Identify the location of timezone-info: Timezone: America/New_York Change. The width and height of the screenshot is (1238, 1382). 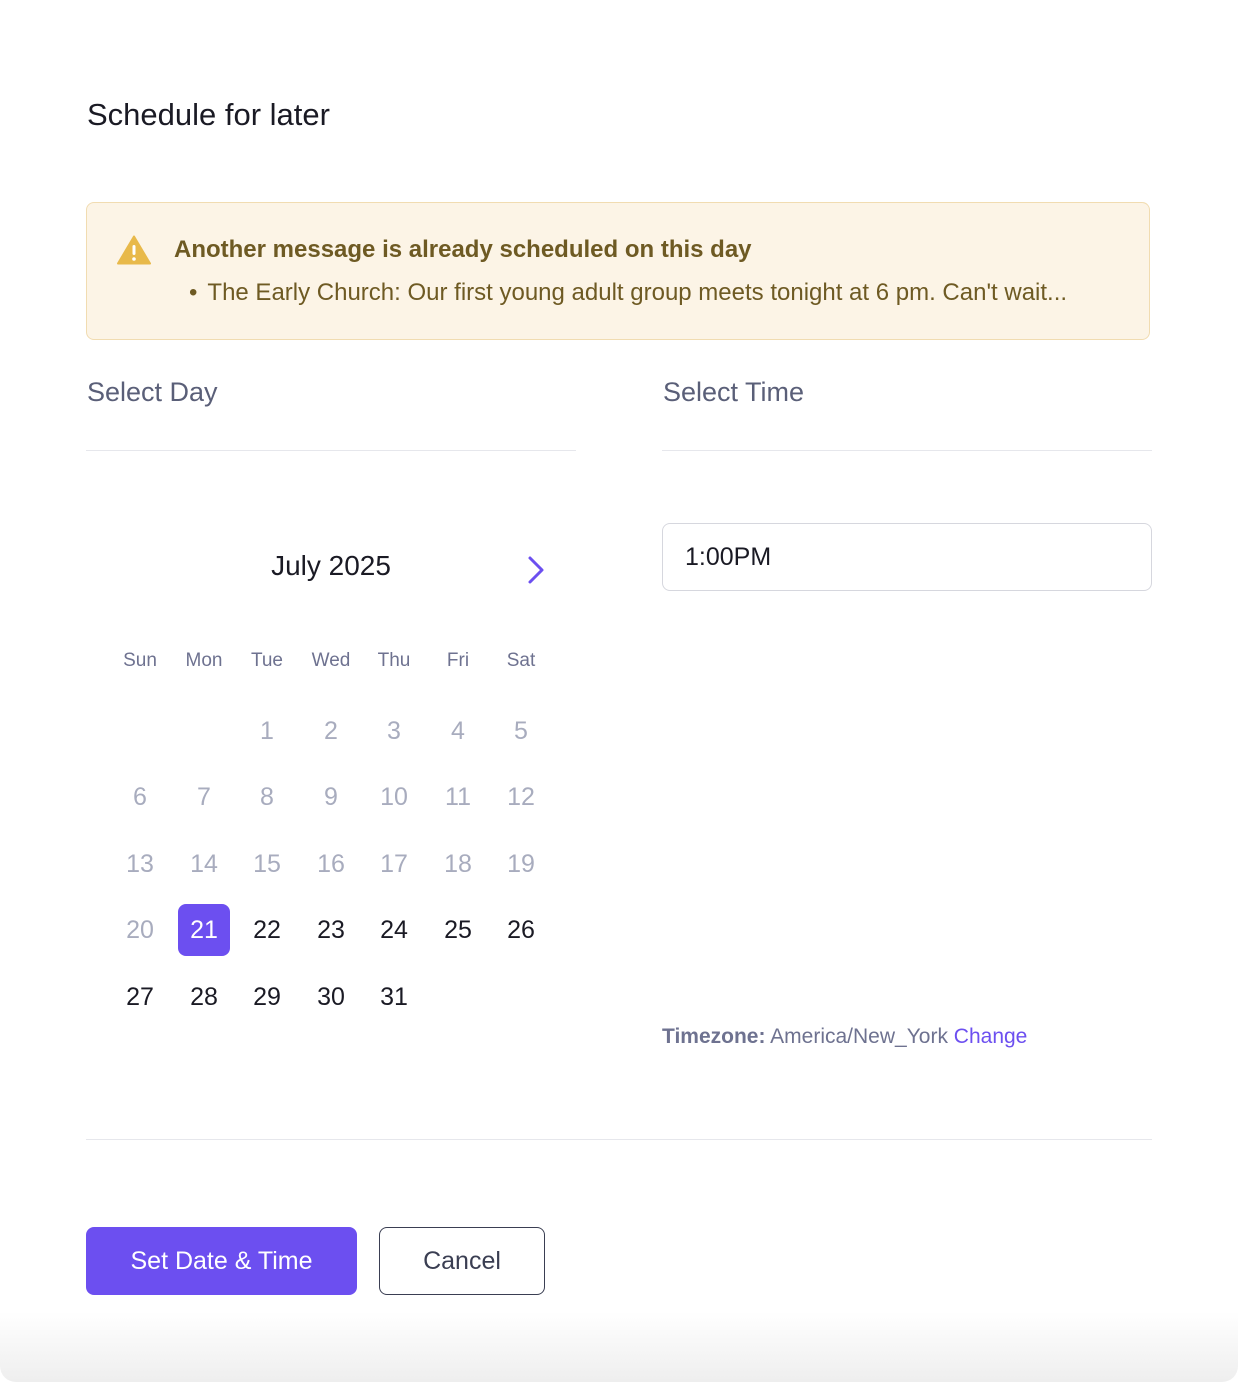
(844, 1037).